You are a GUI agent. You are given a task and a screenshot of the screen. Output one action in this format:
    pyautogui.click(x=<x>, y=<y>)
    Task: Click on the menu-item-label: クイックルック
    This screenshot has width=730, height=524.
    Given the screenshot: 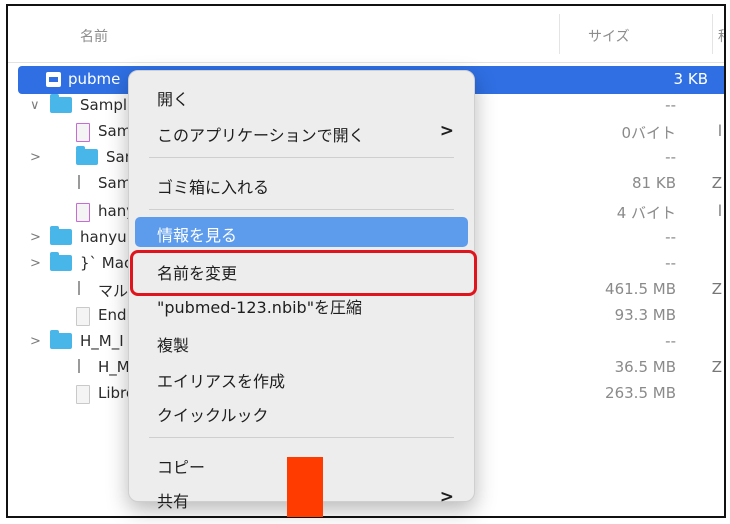 What is the action you would take?
    pyautogui.click(x=213, y=415)
    